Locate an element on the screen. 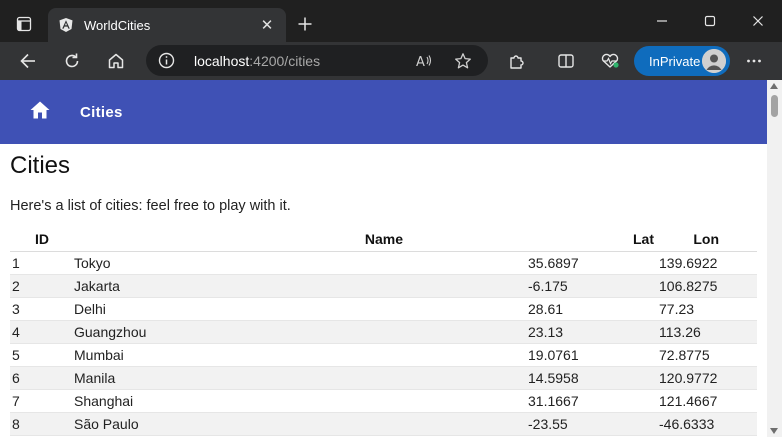  table-header-row: ID Name Lat Lon is located at coordinates (383, 240).